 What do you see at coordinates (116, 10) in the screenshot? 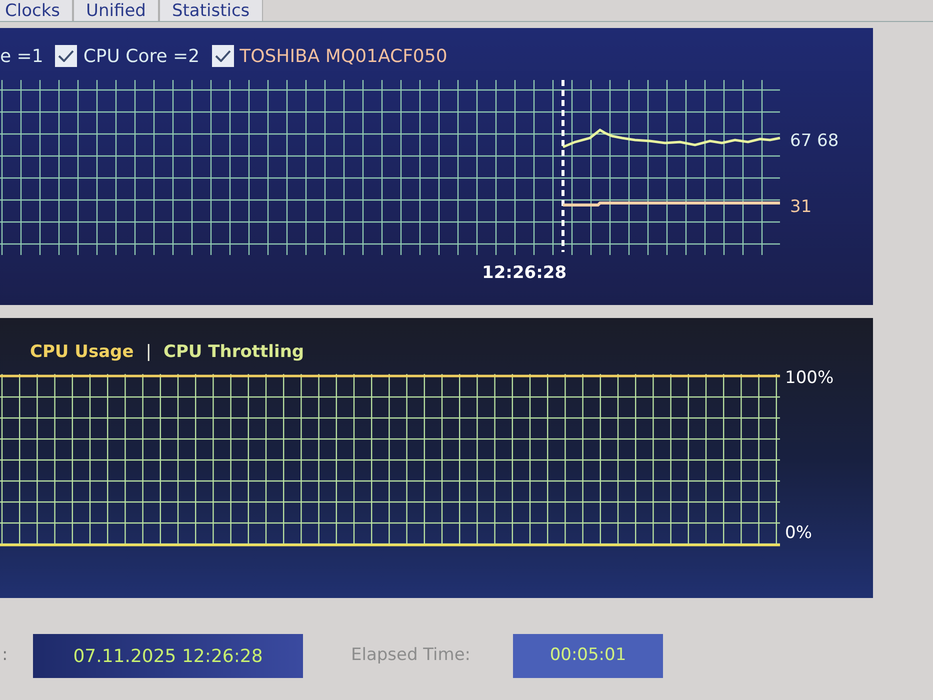
I see `tab: Unified` at bounding box center [116, 10].